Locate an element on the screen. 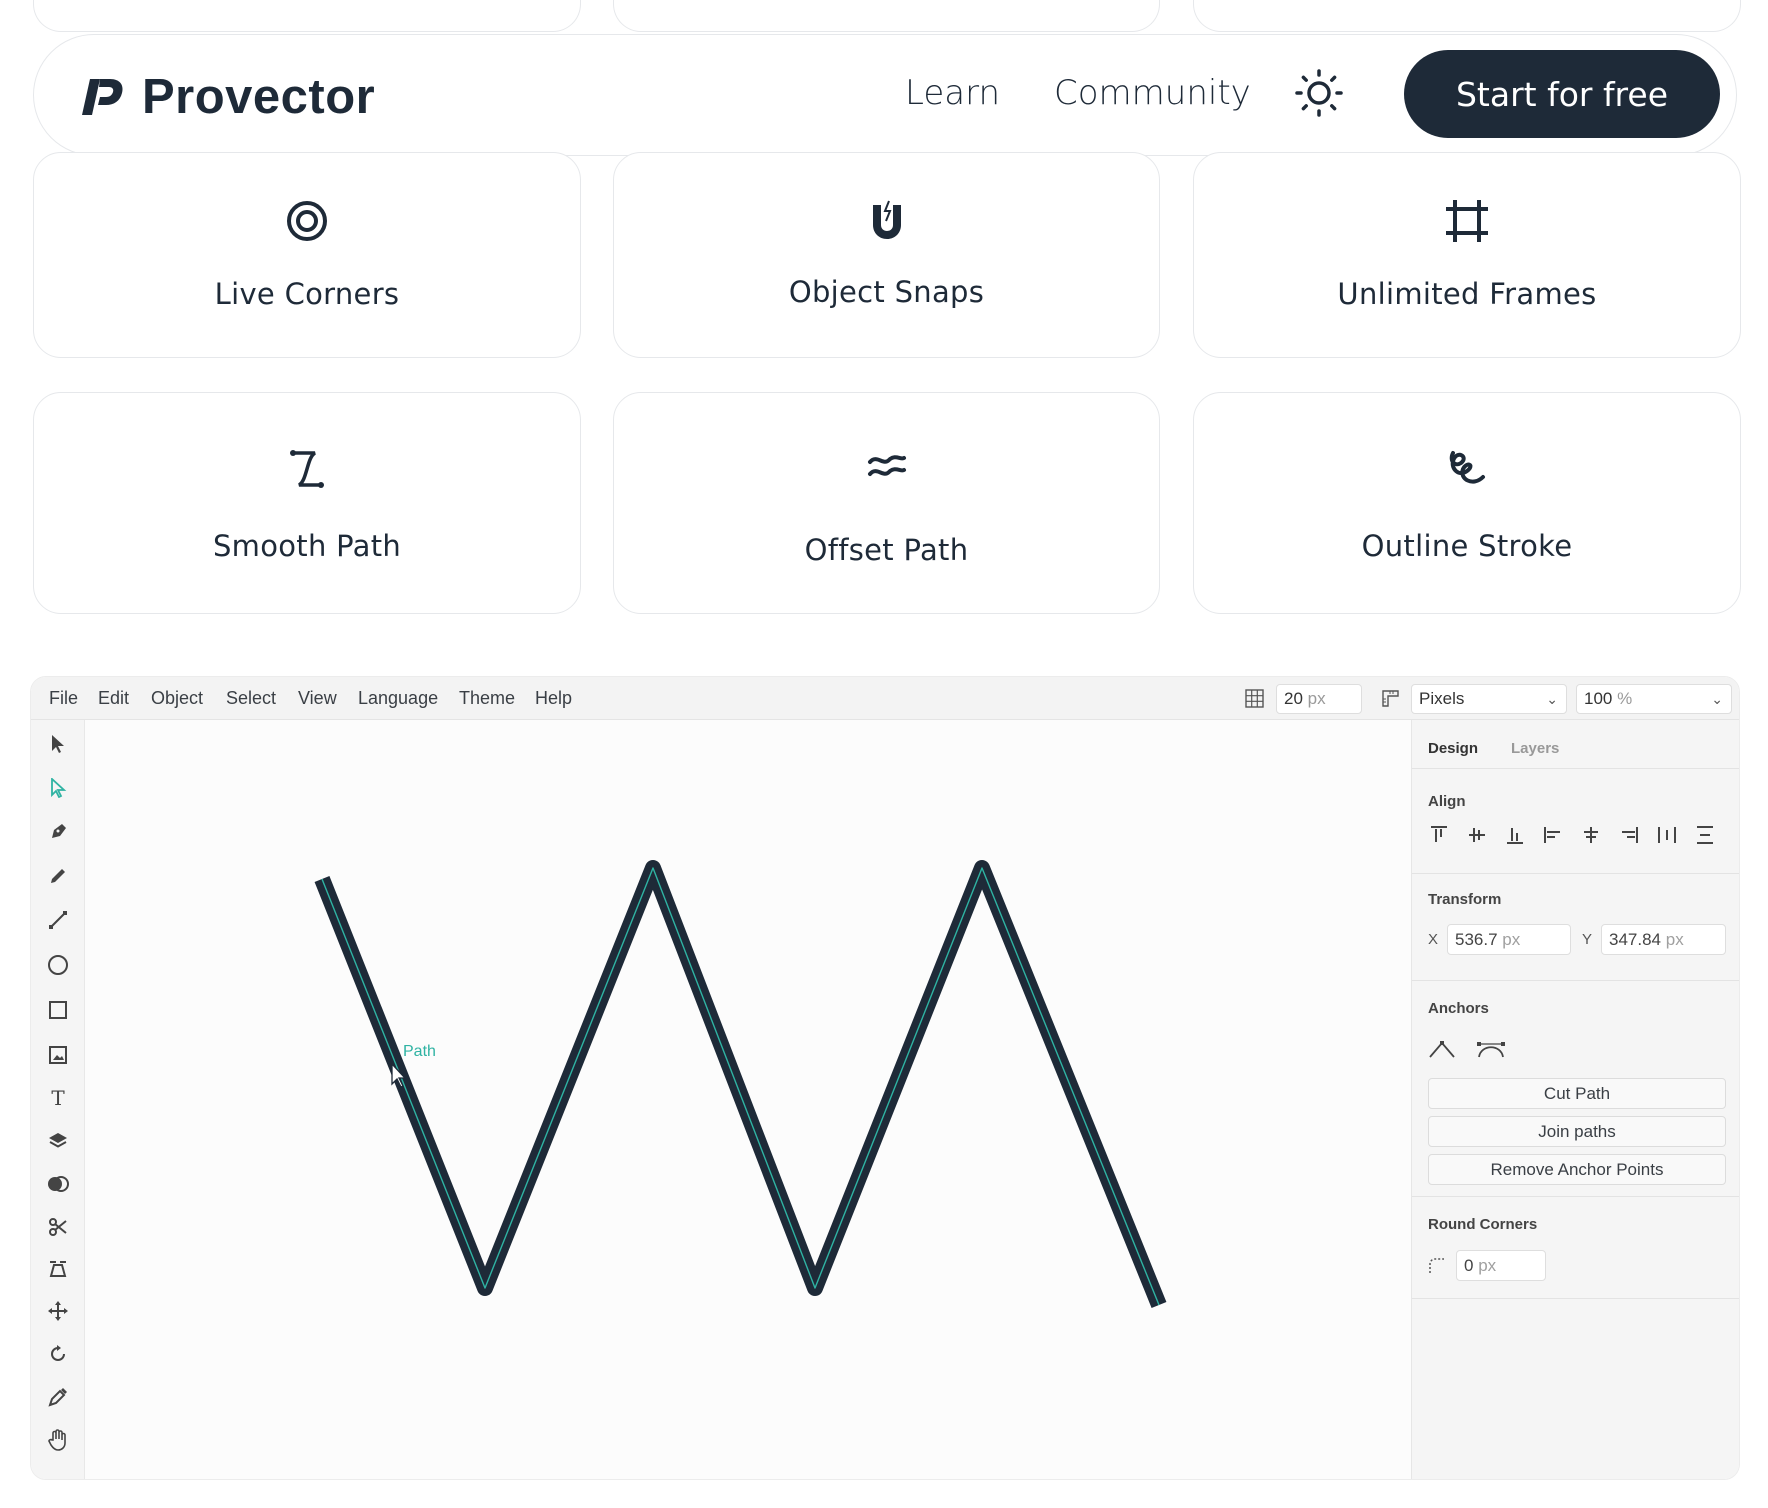 This screenshot has height=1508, width=1768. provector-logo-icon is located at coordinates (102, 97).